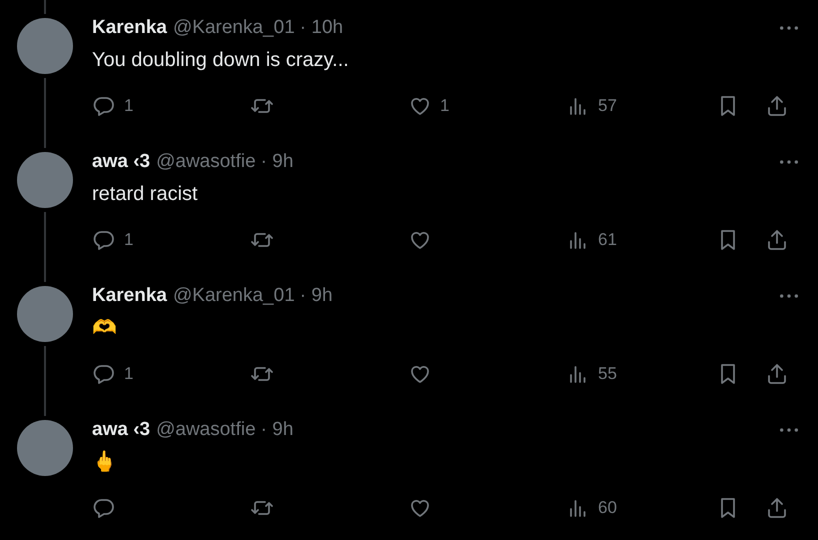 This screenshot has height=540, width=818. What do you see at coordinates (641, 508) in the screenshot?
I see `views-button: 60` at bounding box center [641, 508].